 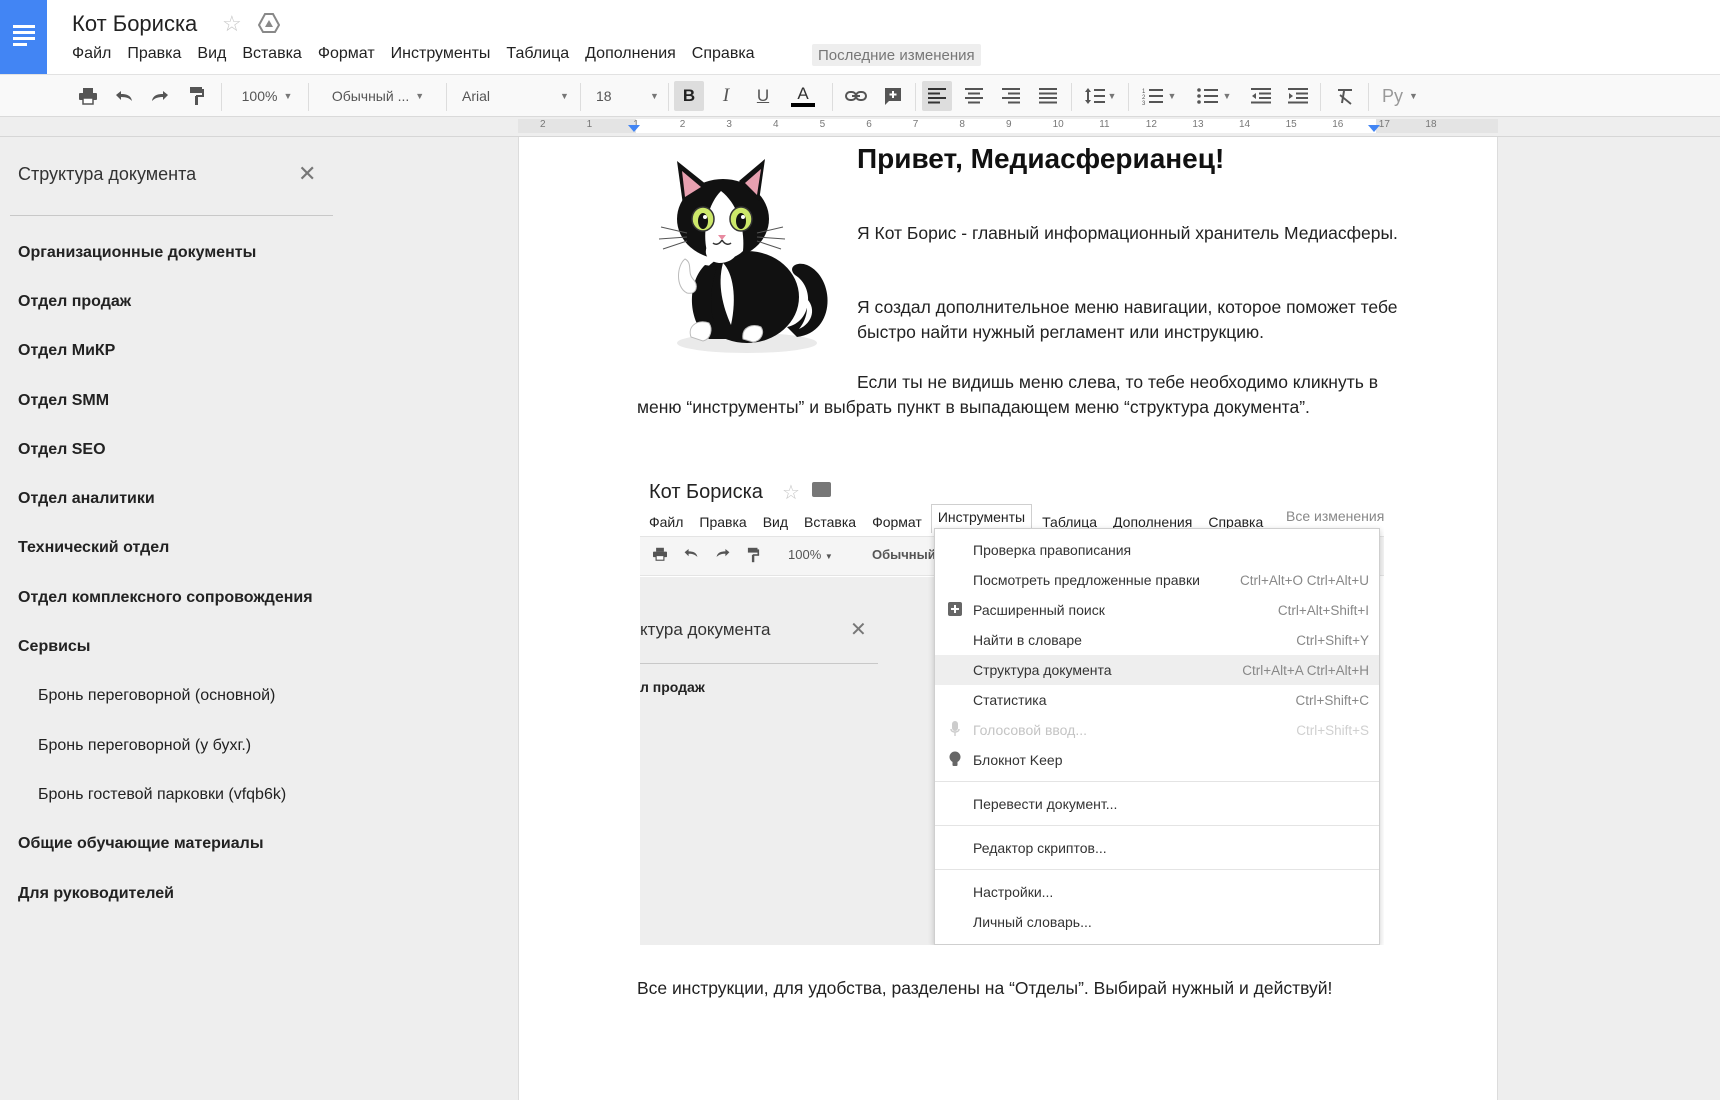 I want to click on numbered-list-icon: 1 2 3 ▼, so click(x=1159, y=96).